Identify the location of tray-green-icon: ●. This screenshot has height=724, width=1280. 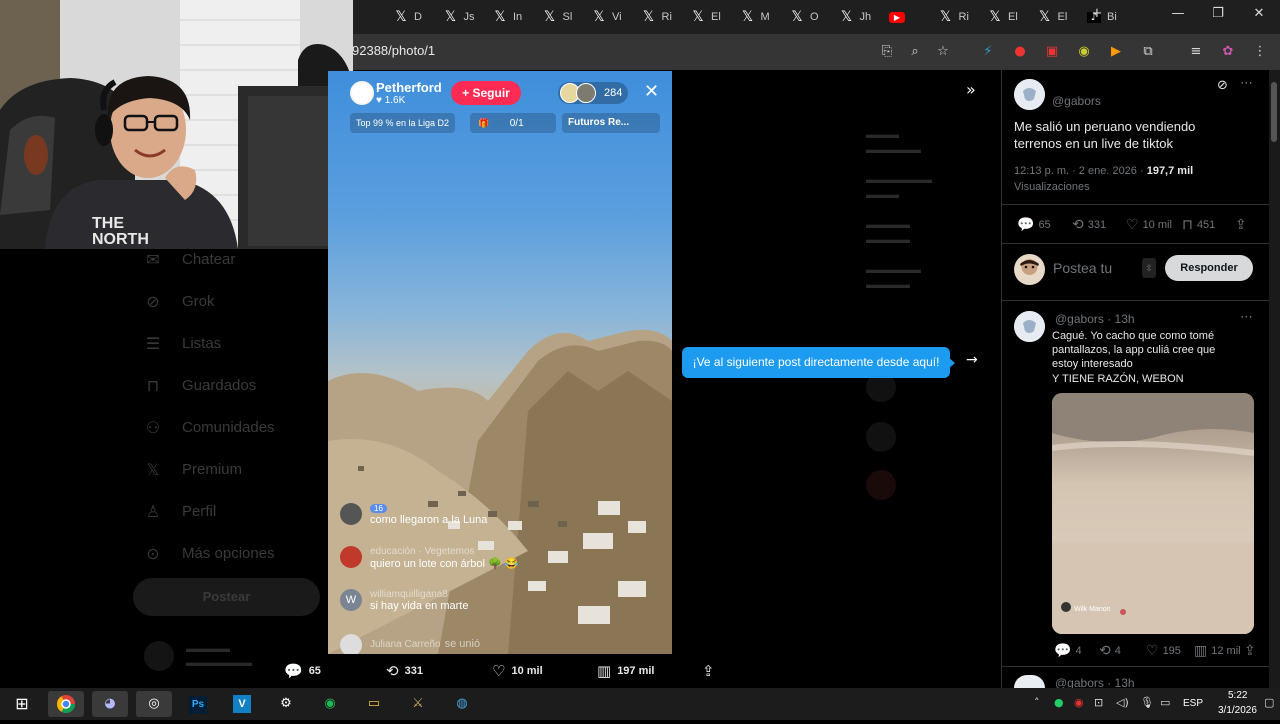
(1059, 702).